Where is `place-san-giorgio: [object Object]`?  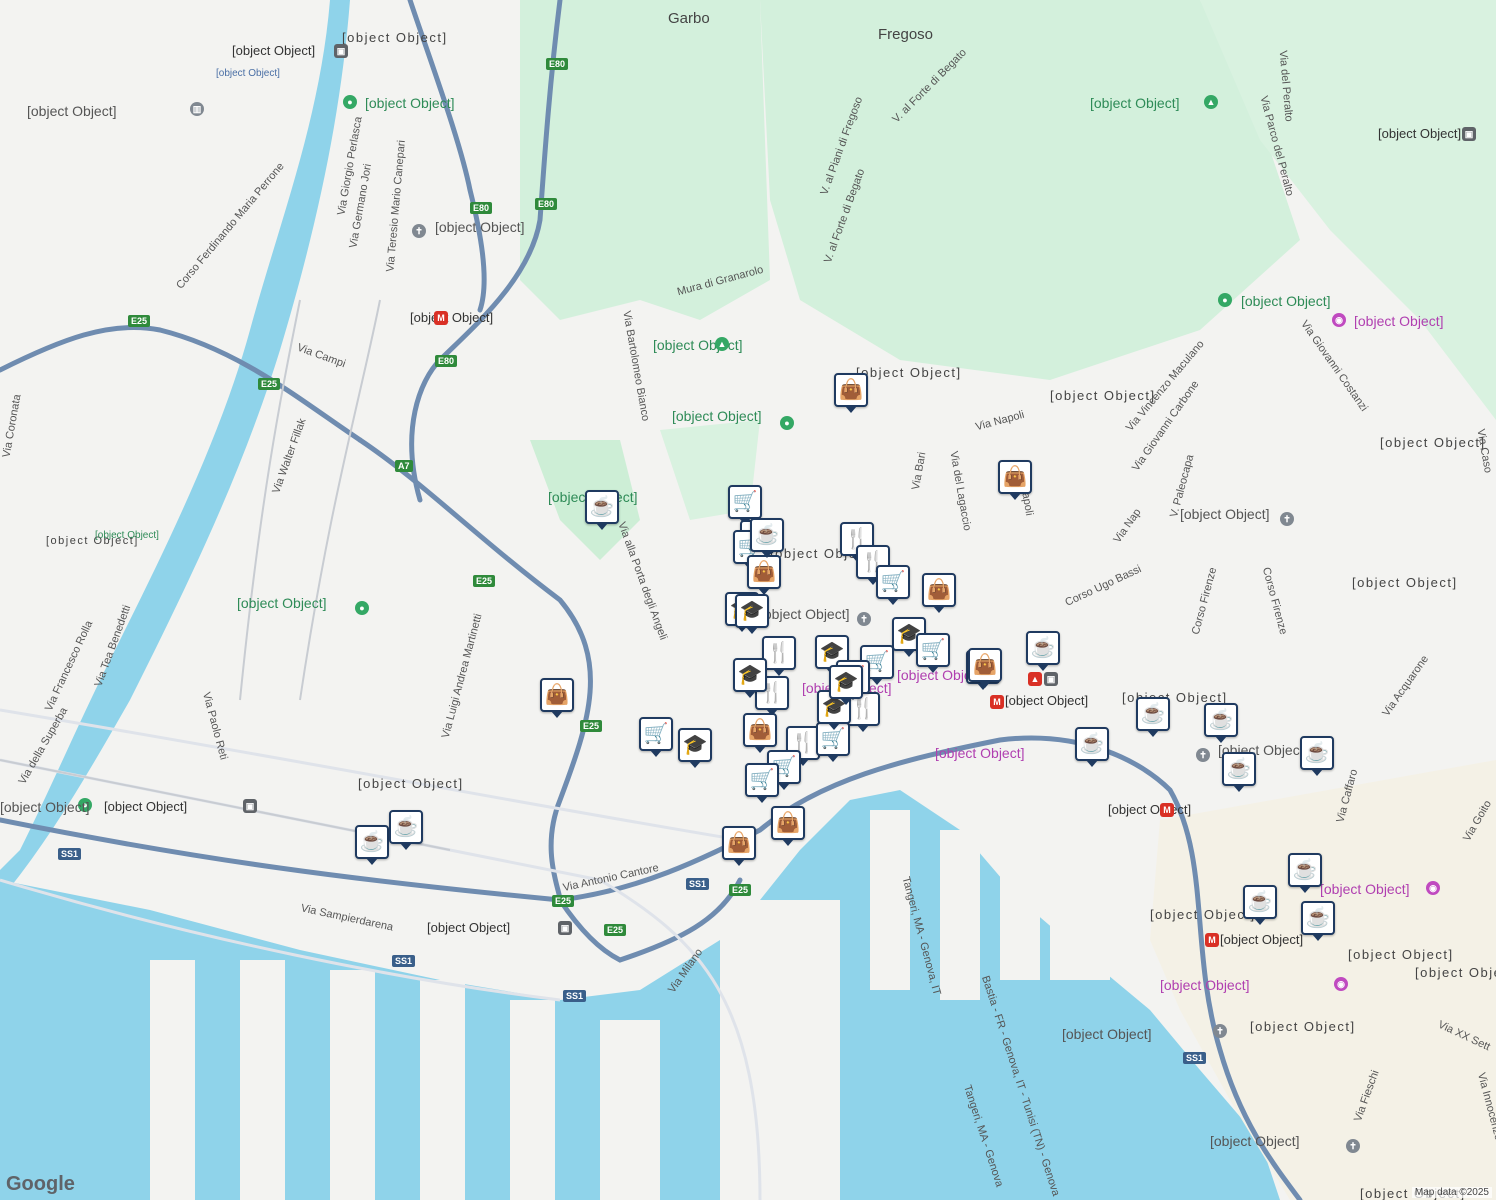
place-san-giorgio: [object Object] is located at coordinates (1261, 939).